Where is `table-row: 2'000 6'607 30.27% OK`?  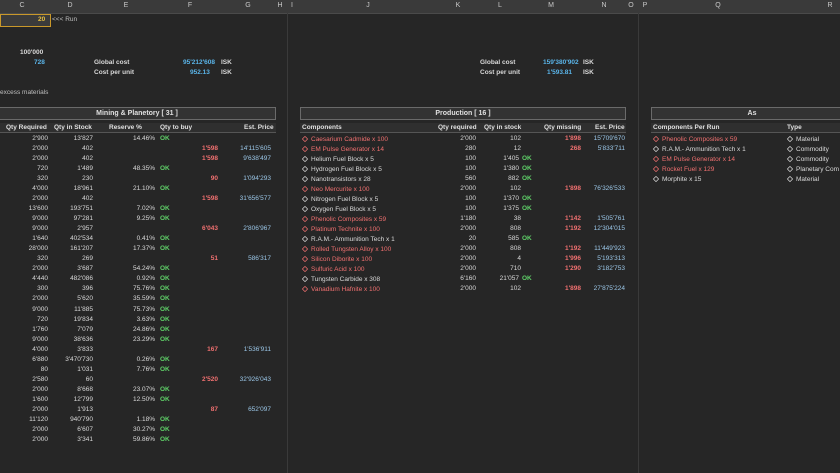
table-row: 2'000 6'607 30.27% OK is located at coordinates (139, 430).